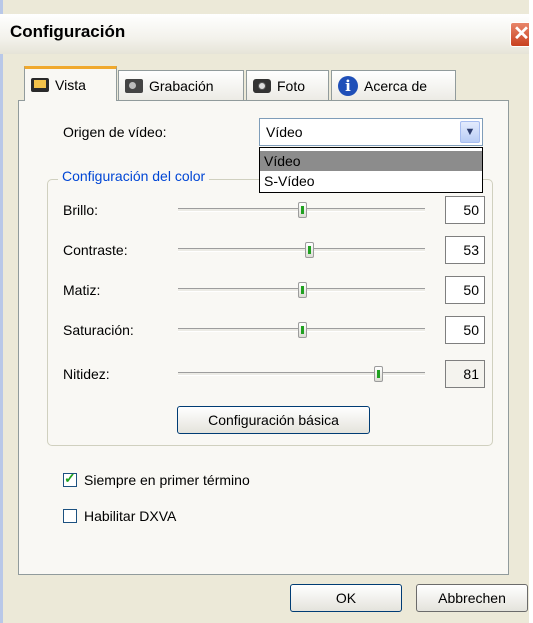  What do you see at coordinates (1, 311) in the screenshot?
I see `window-border` at bounding box center [1, 311].